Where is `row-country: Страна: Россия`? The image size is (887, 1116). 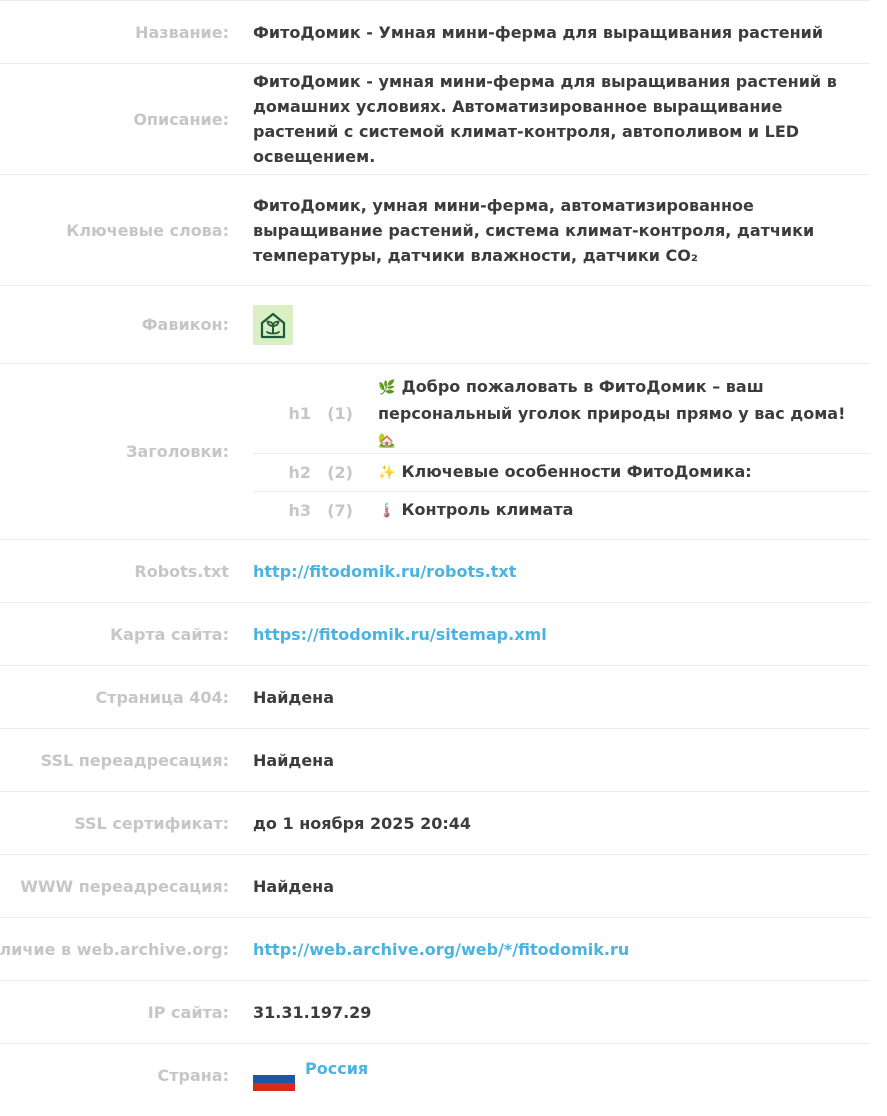 row-country: Страна: Россия is located at coordinates (435, 1075).